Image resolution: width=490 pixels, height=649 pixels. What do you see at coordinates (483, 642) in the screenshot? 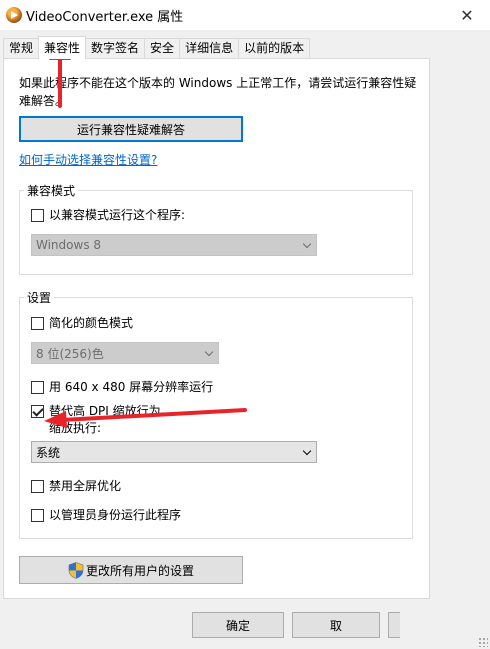
I see `resize-grip` at bounding box center [483, 642].